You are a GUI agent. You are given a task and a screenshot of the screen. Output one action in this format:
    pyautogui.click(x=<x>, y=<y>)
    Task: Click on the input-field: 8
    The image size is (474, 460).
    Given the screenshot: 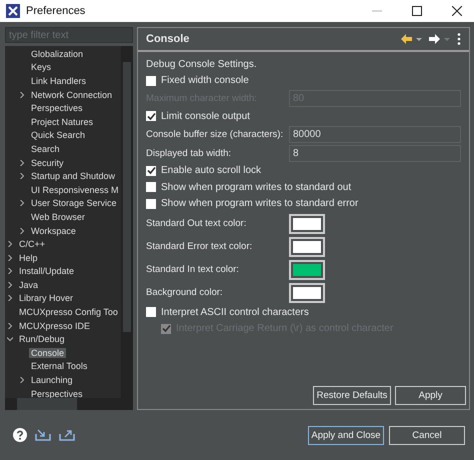 What is the action you would take?
    pyautogui.click(x=375, y=153)
    